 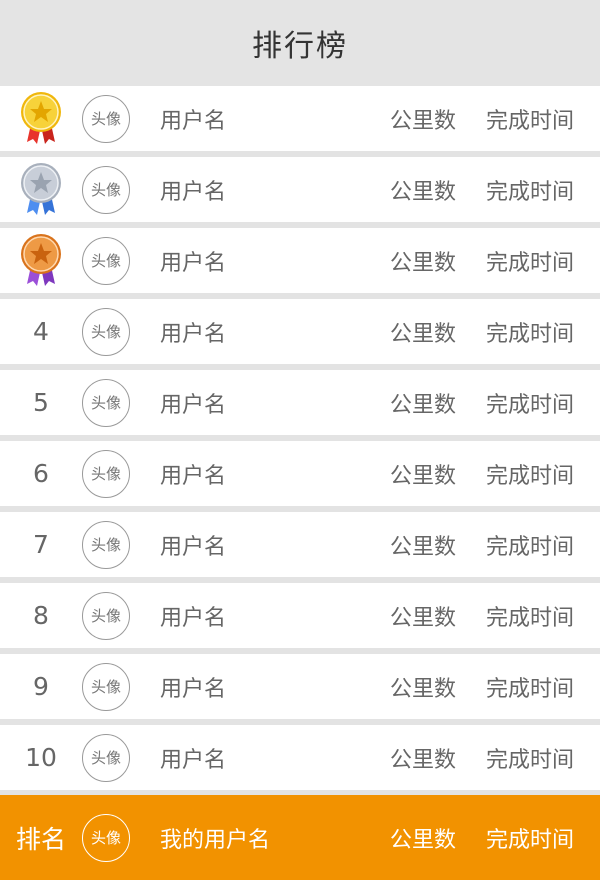 I want to click on leaderboard-row-10: 10 头像 用户名 公里数 完成时间, so click(x=300, y=757).